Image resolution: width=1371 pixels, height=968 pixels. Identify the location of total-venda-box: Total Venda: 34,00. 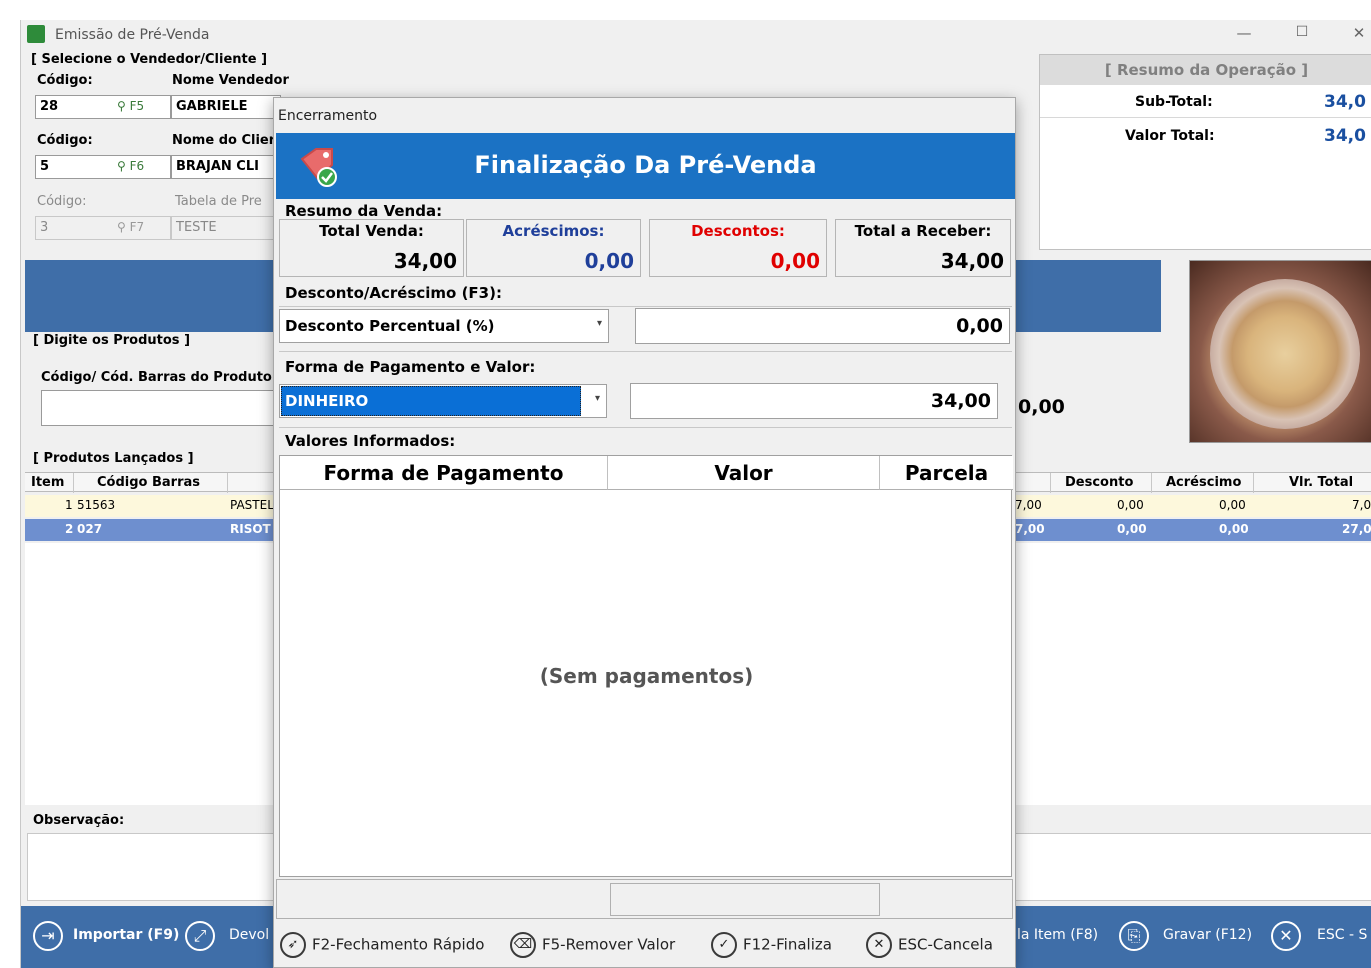
(371, 248).